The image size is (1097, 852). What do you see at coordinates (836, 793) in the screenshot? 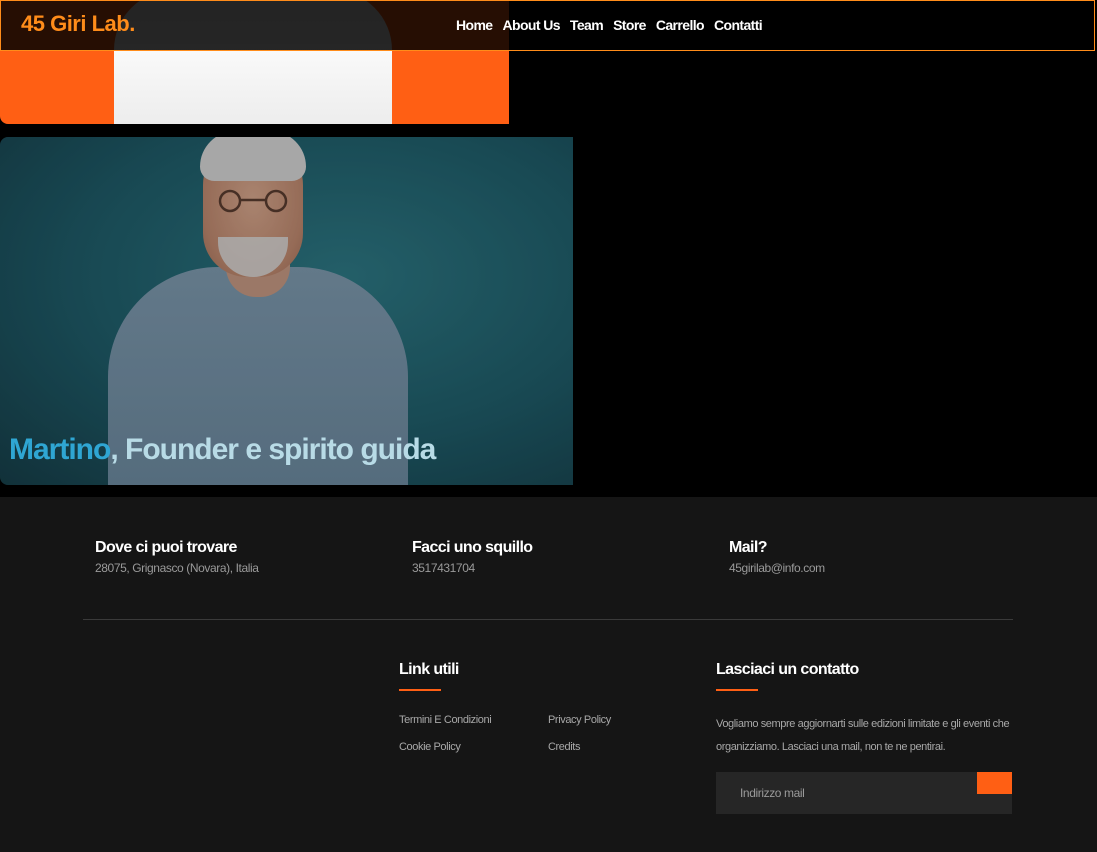
I see `email-input` at bounding box center [836, 793].